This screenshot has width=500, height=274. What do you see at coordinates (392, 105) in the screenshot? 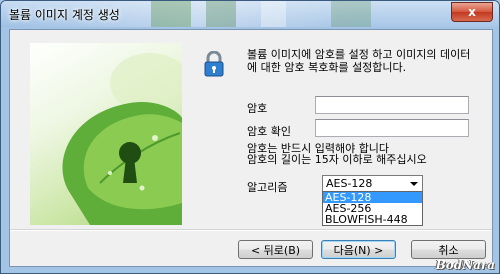
I see `password-field` at bounding box center [392, 105].